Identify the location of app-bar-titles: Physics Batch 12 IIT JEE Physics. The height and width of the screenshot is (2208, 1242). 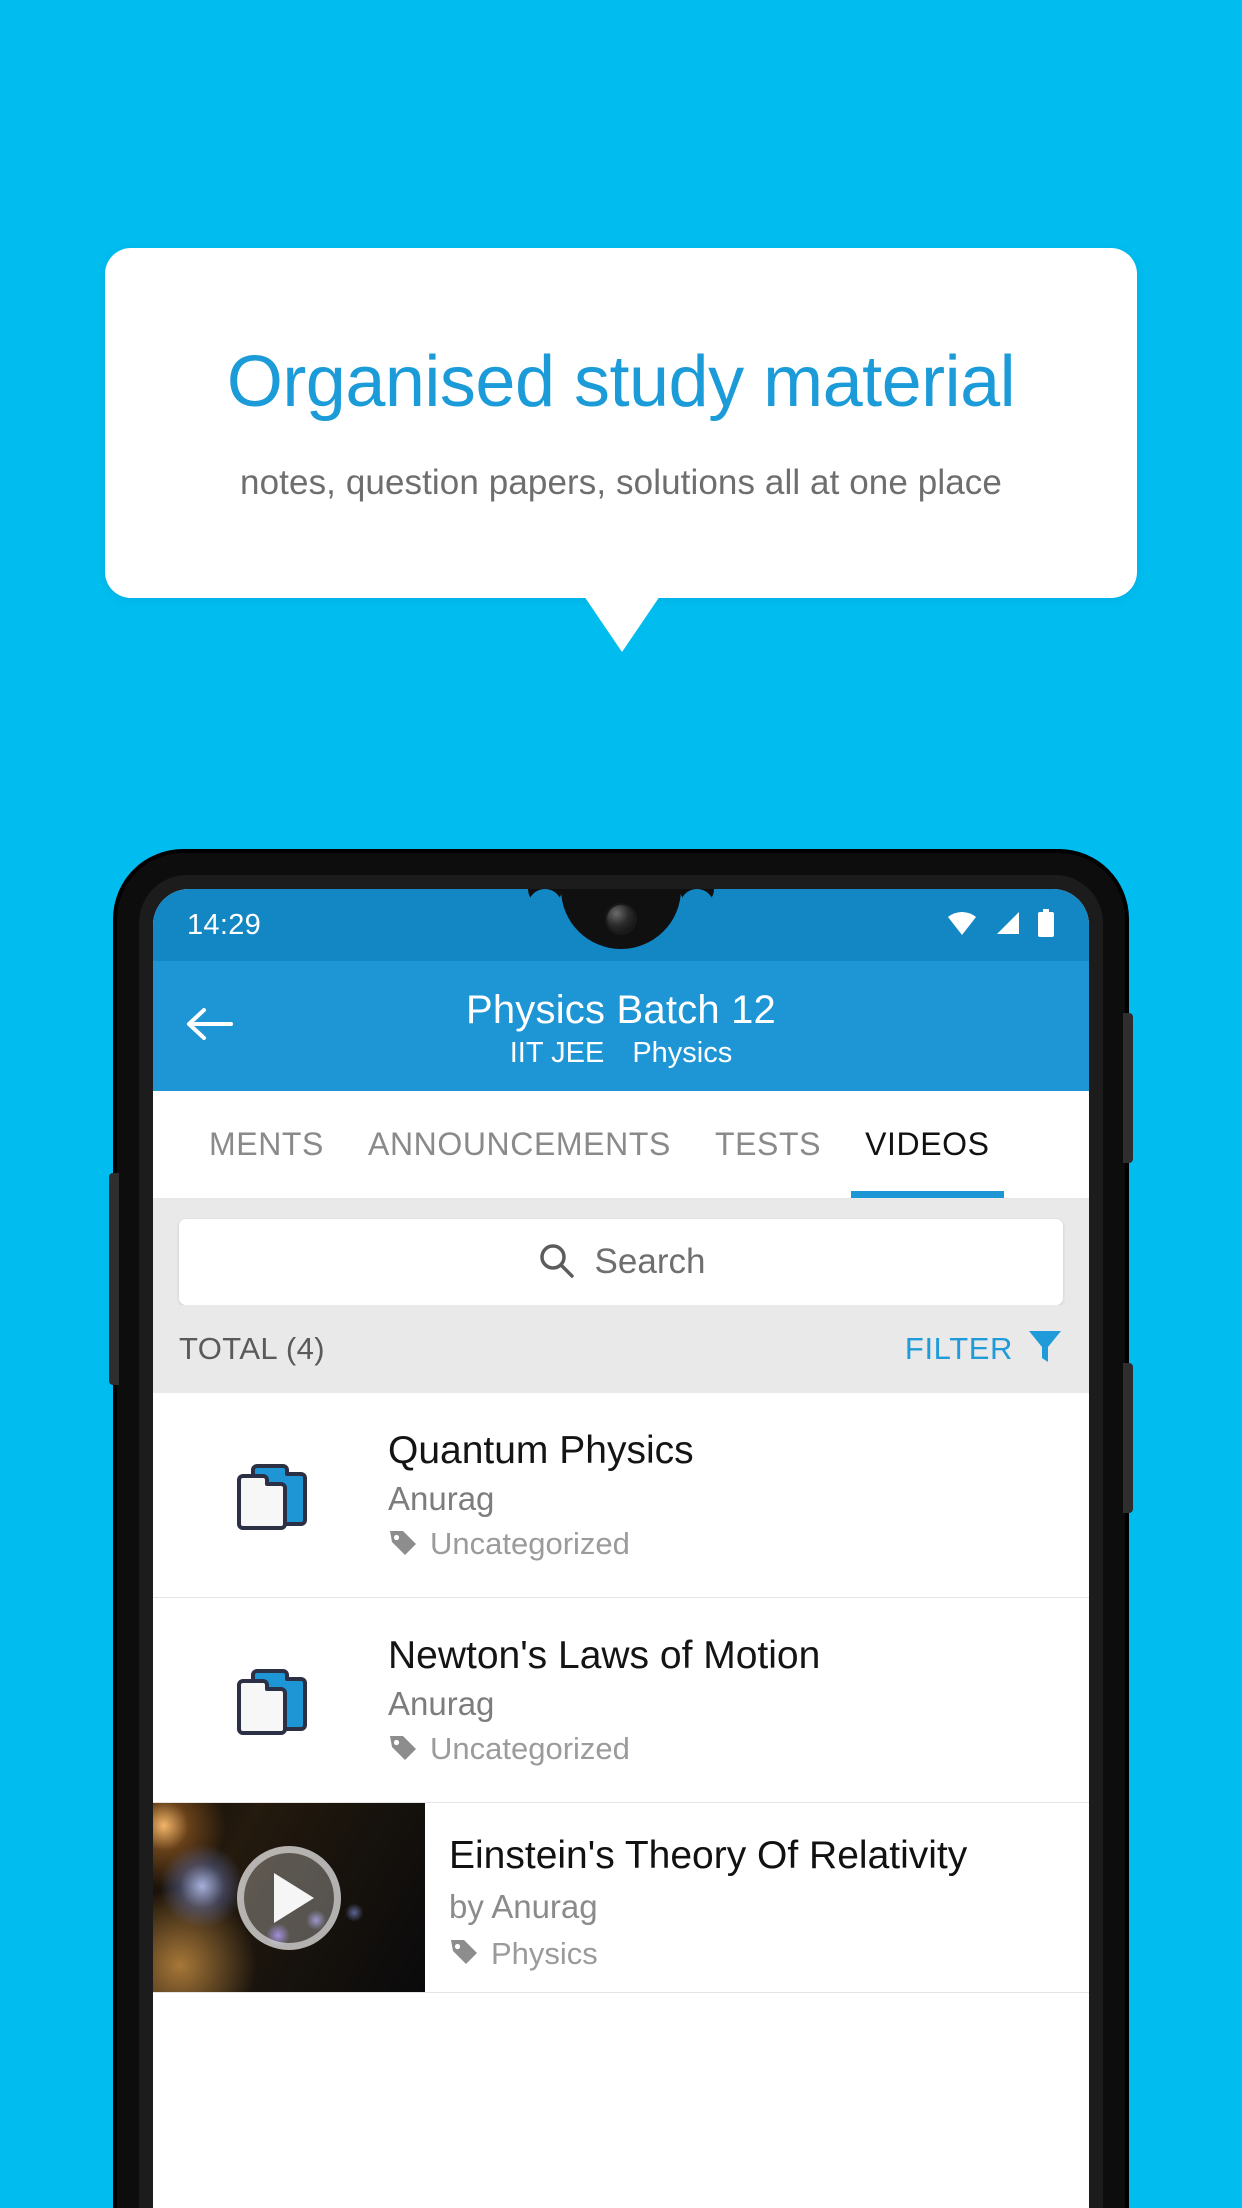
(621, 1026).